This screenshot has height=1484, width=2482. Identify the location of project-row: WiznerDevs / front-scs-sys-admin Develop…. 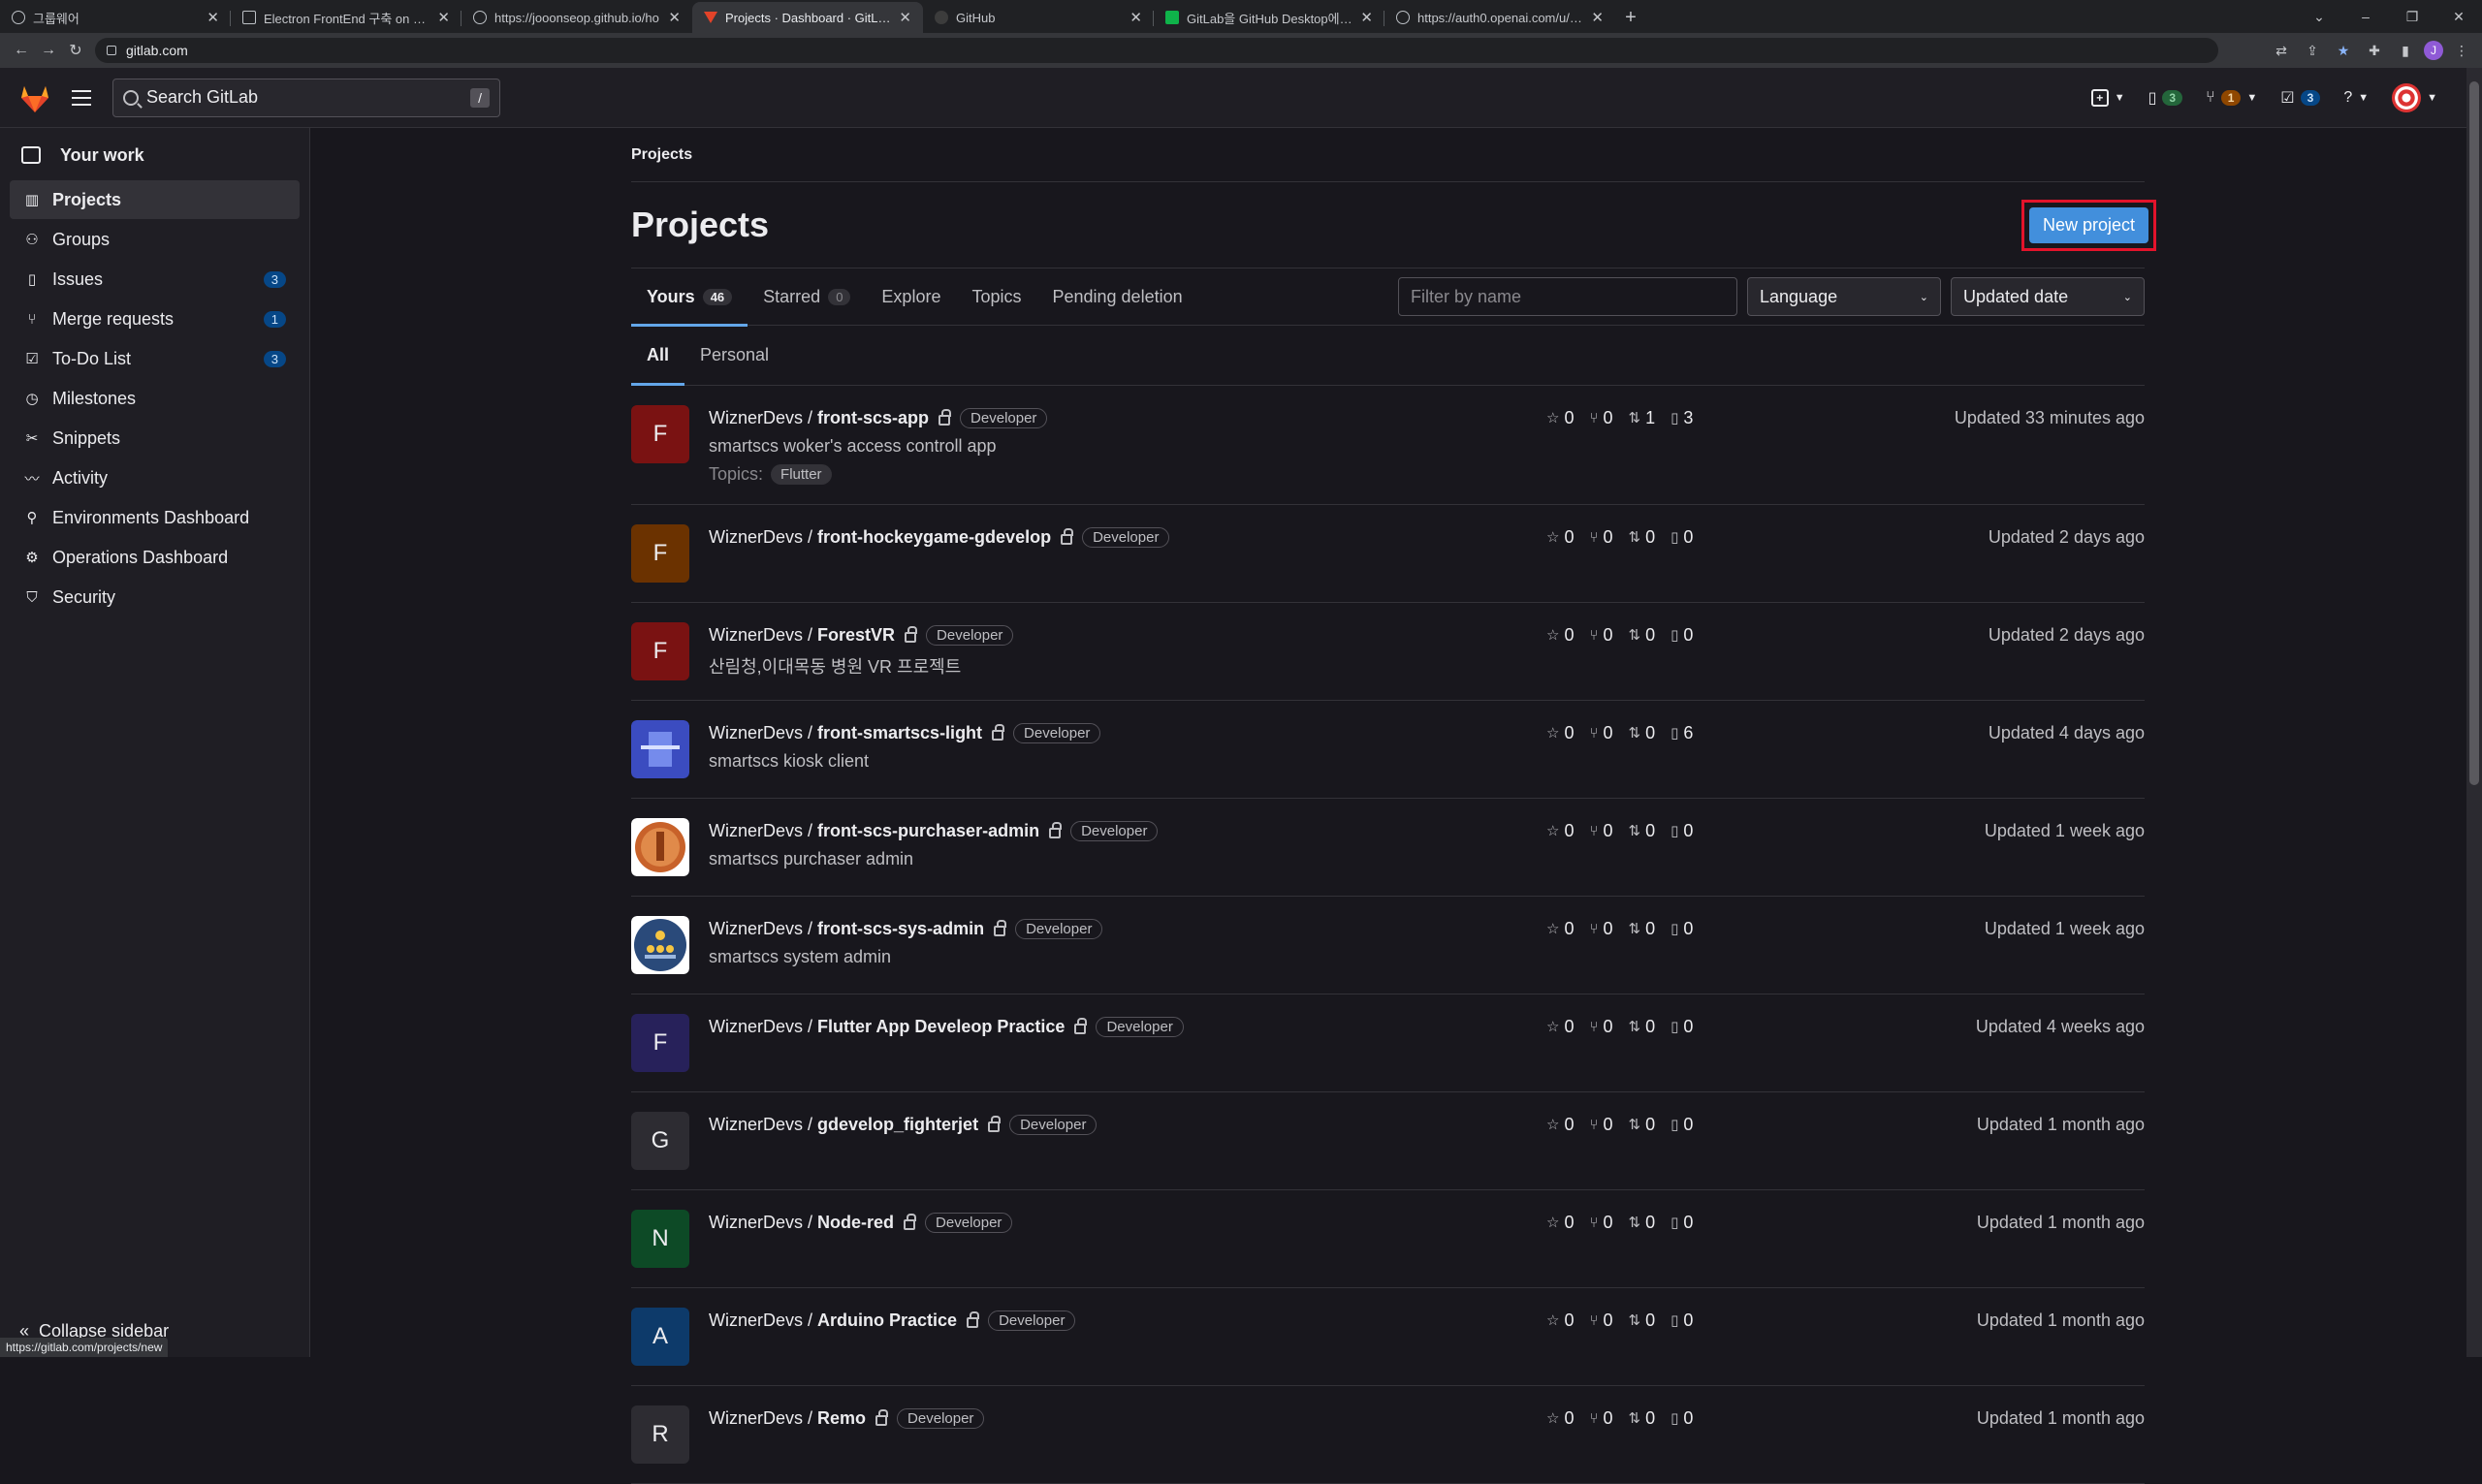
(1388, 946).